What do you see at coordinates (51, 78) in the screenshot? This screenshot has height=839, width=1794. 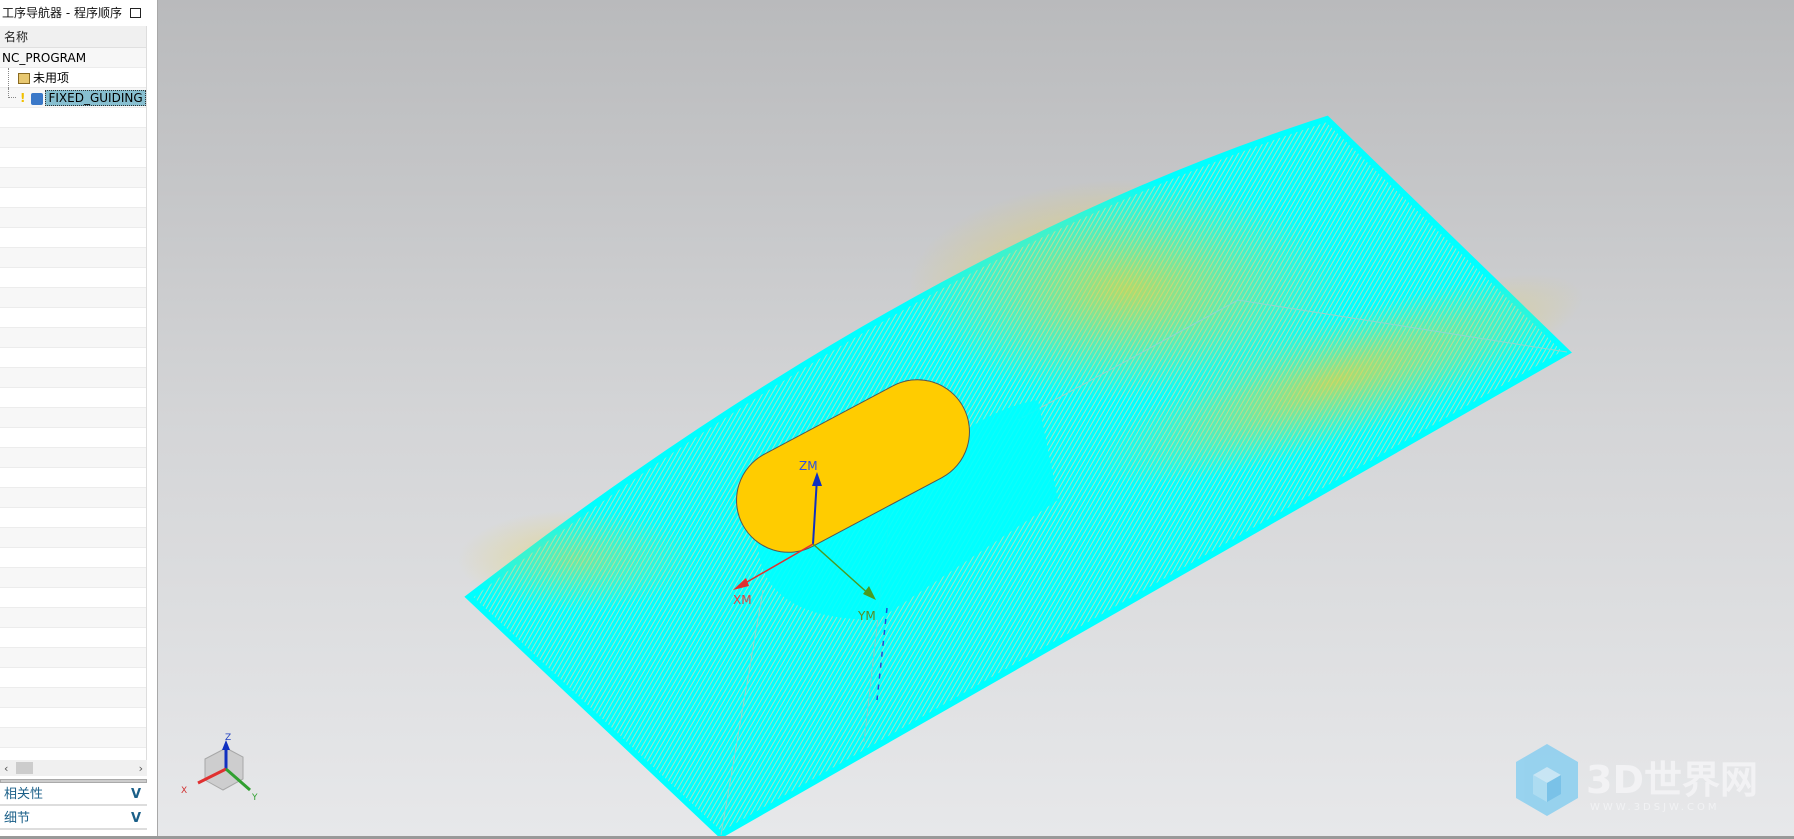 I see `tree-item-label: 未用项` at bounding box center [51, 78].